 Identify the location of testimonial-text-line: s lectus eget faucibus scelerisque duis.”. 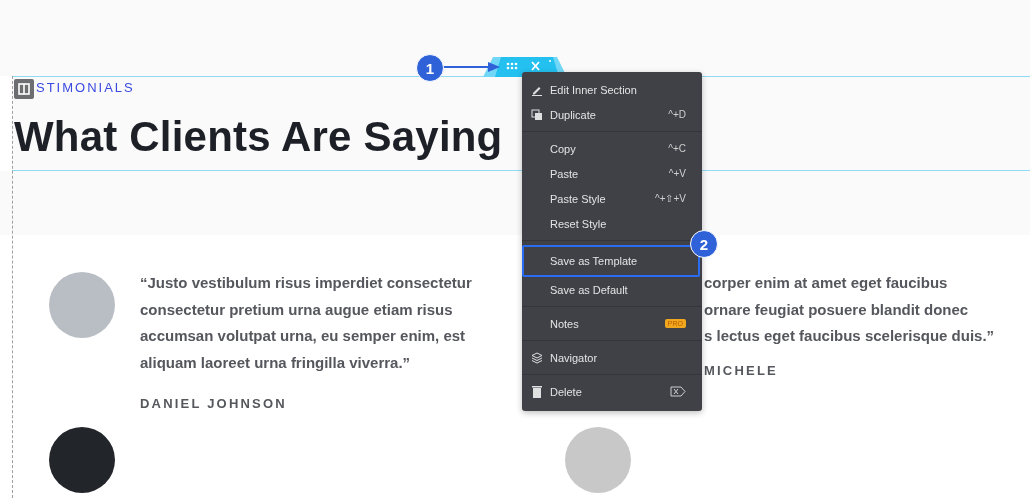
(849, 336).